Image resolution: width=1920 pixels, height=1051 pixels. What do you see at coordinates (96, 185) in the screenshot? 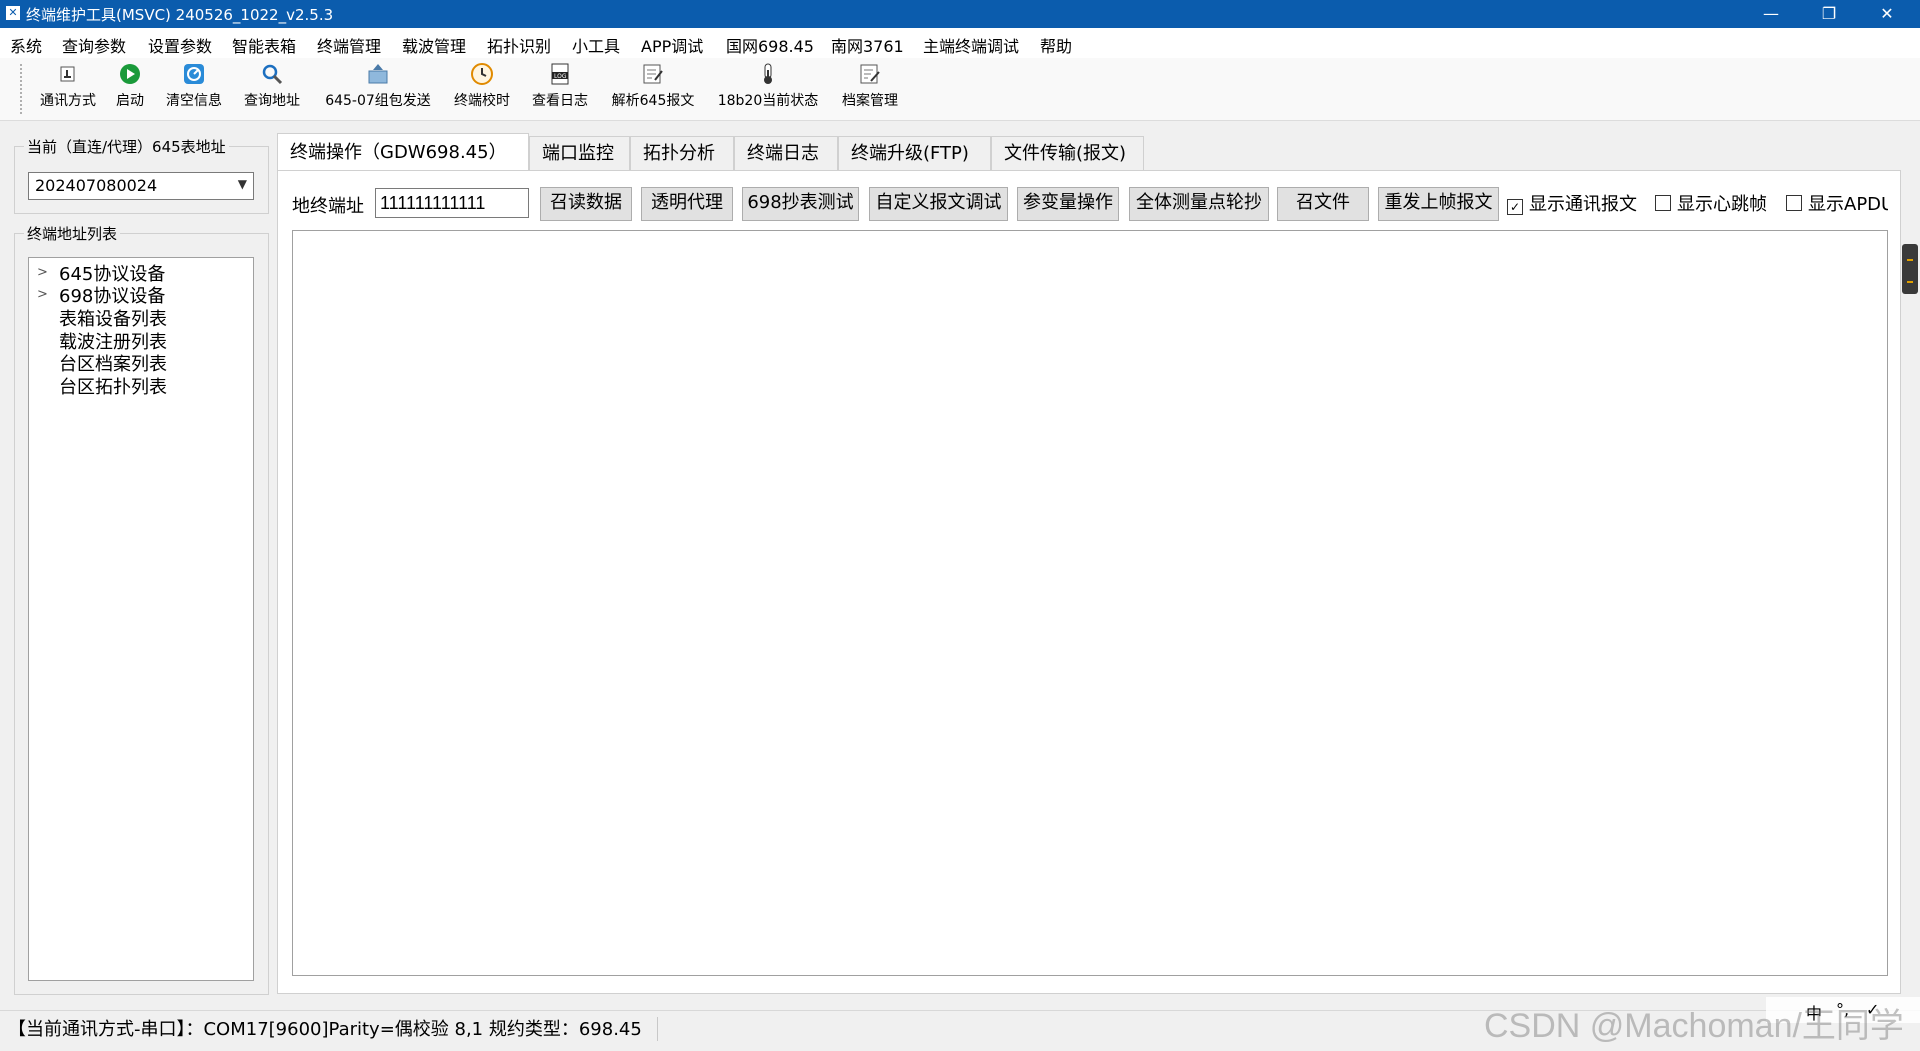
I see `current-address-value: 202407080024` at bounding box center [96, 185].